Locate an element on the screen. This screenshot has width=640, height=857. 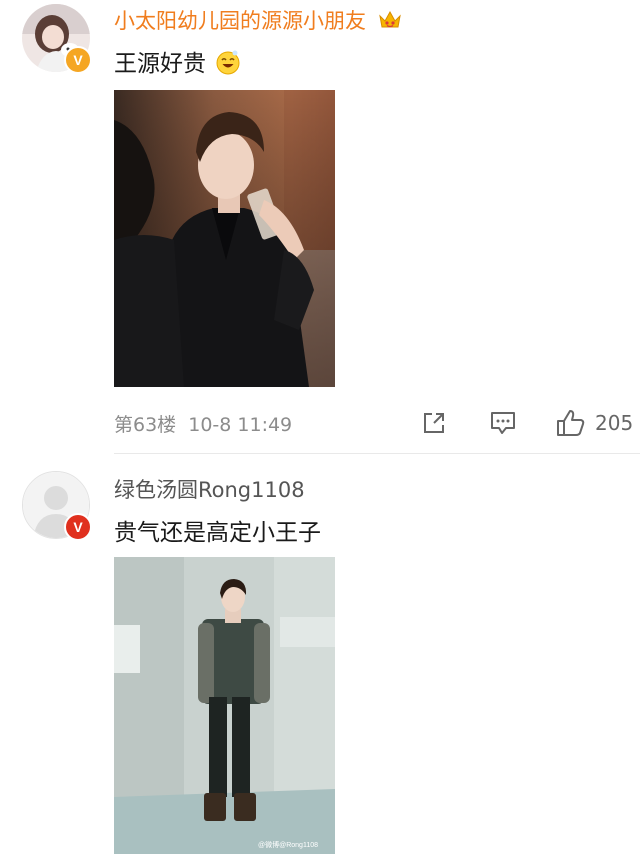
crown-emoji-icon is located at coordinates (390, 22).